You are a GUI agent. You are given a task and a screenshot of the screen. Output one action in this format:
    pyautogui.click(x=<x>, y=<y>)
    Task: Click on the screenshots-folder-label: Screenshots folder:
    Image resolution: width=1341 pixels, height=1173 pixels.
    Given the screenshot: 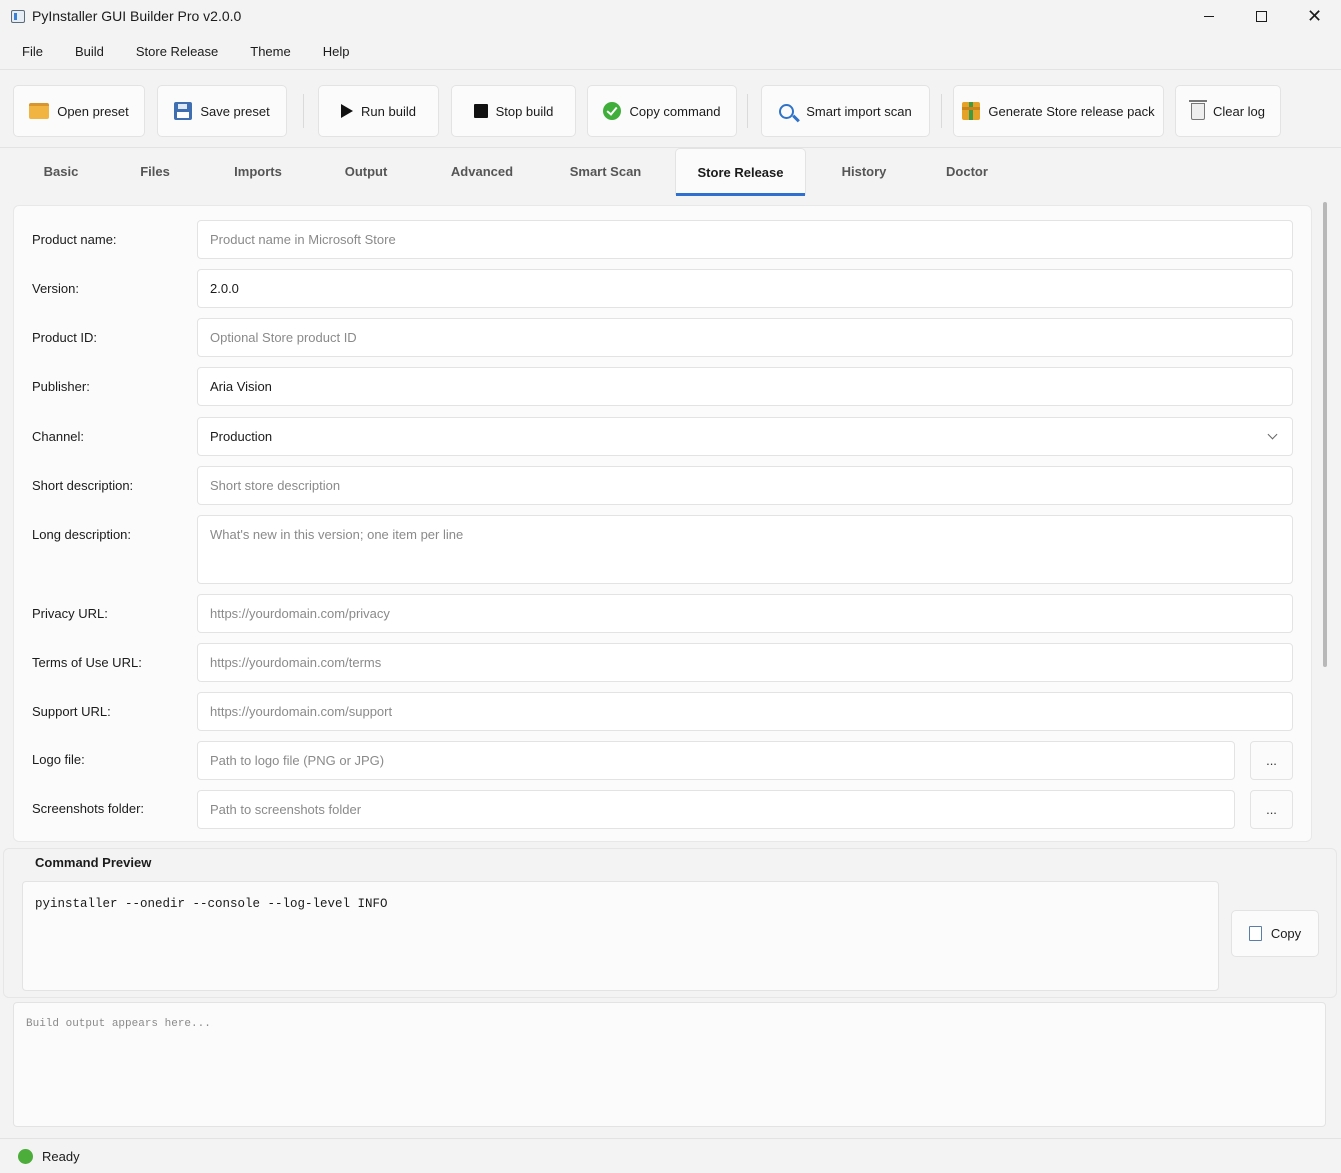 What is the action you would take?
    pyautogui.click(x=88, y=808)
    